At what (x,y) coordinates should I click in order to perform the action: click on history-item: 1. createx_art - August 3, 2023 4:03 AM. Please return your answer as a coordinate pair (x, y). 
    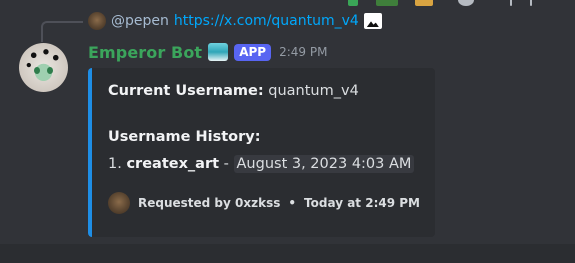
    Looking at the image, I should click on (261, 164).